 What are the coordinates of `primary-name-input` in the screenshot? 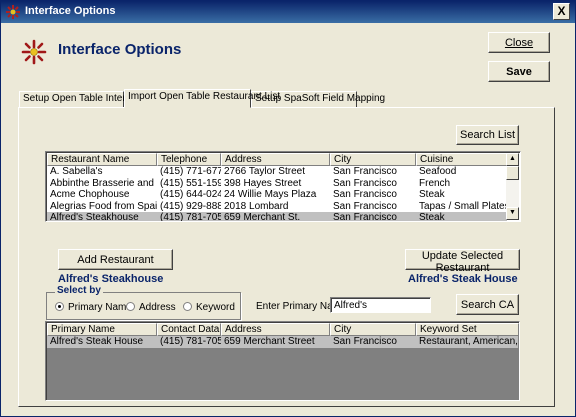 It's located at (380, 305).